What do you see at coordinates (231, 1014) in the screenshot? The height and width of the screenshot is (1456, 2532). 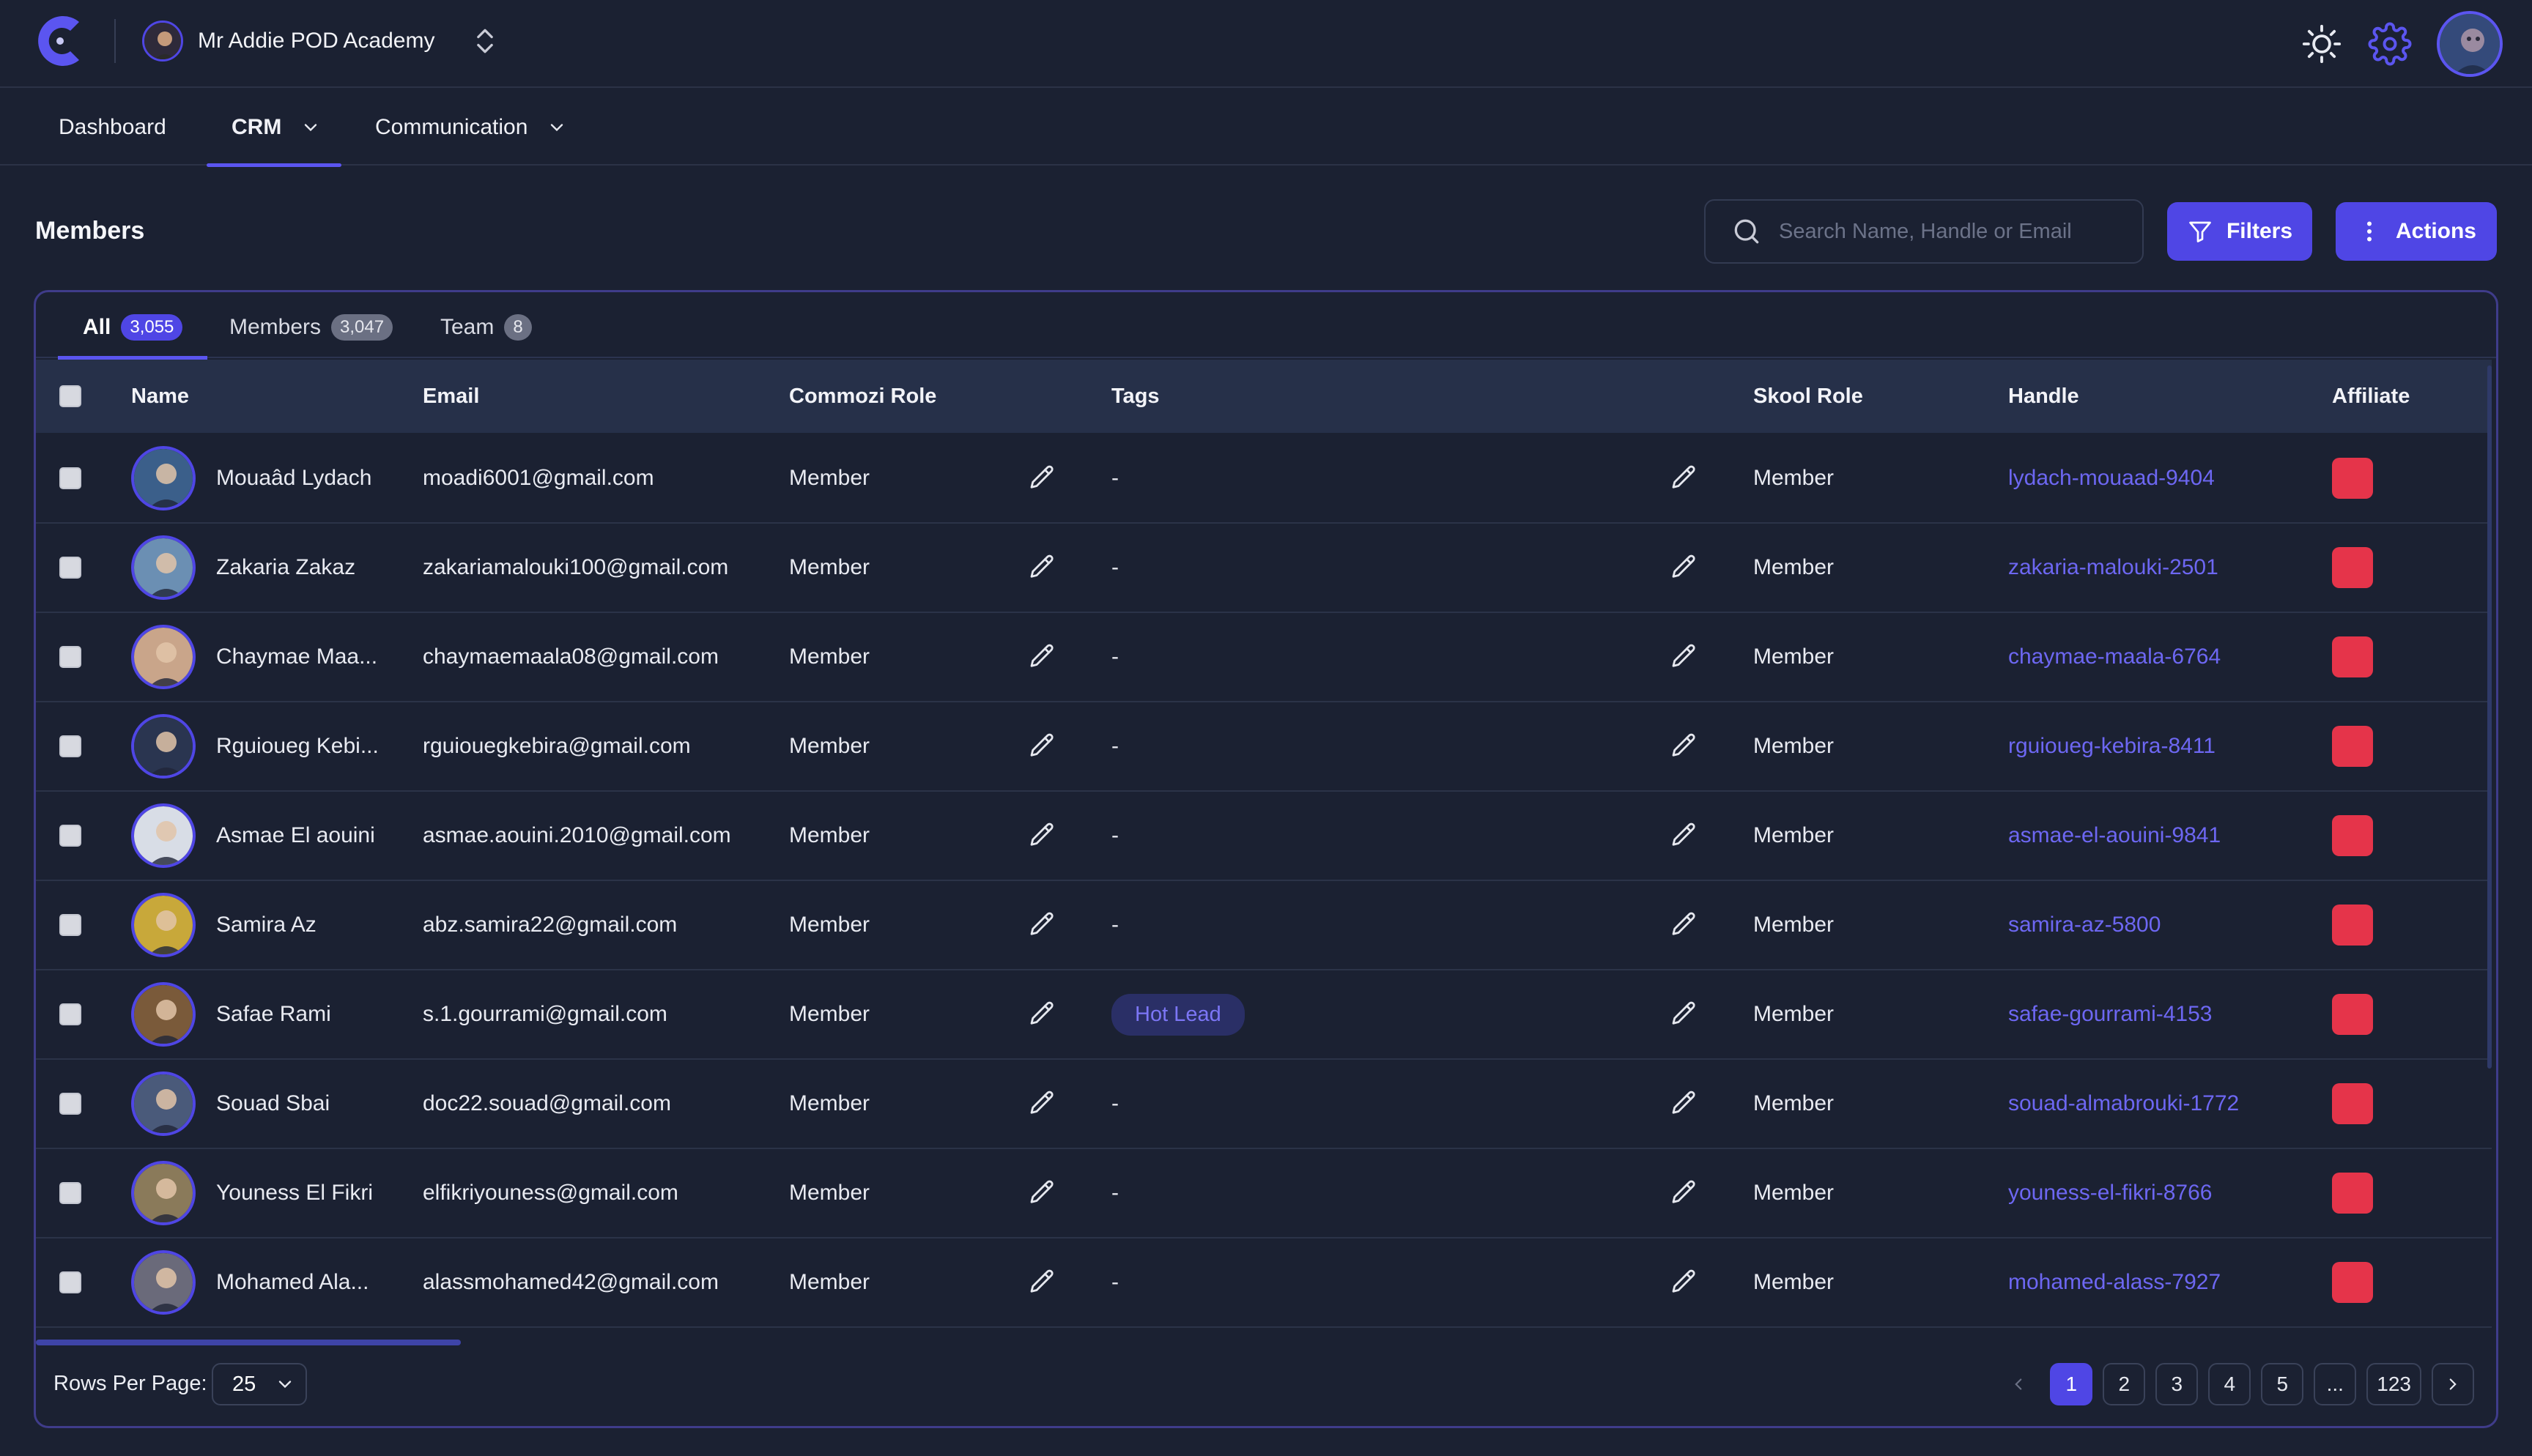 I see `member-name-cell: Safae Rami` at bounding box center [231, 1014].